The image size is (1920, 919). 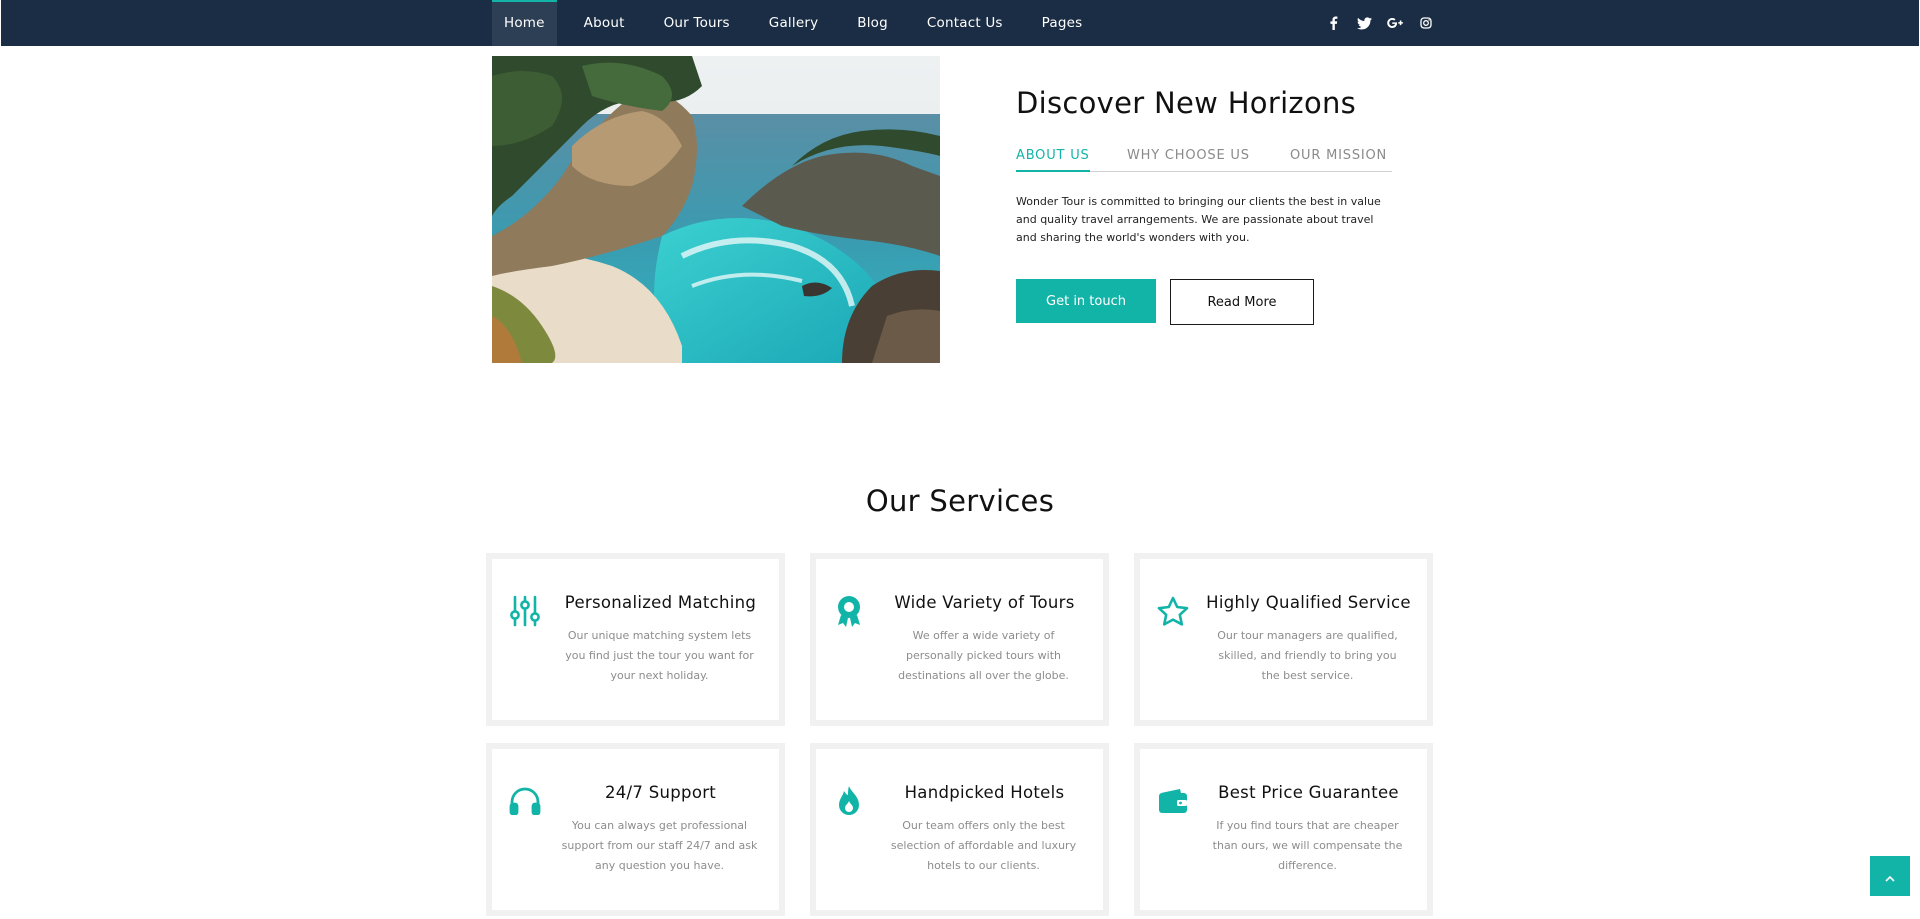 What do you see at coordinates (984, 602) in the screenshot?
I see `service-title: Wide Variety of Tours` at bounding box center [984, 602].